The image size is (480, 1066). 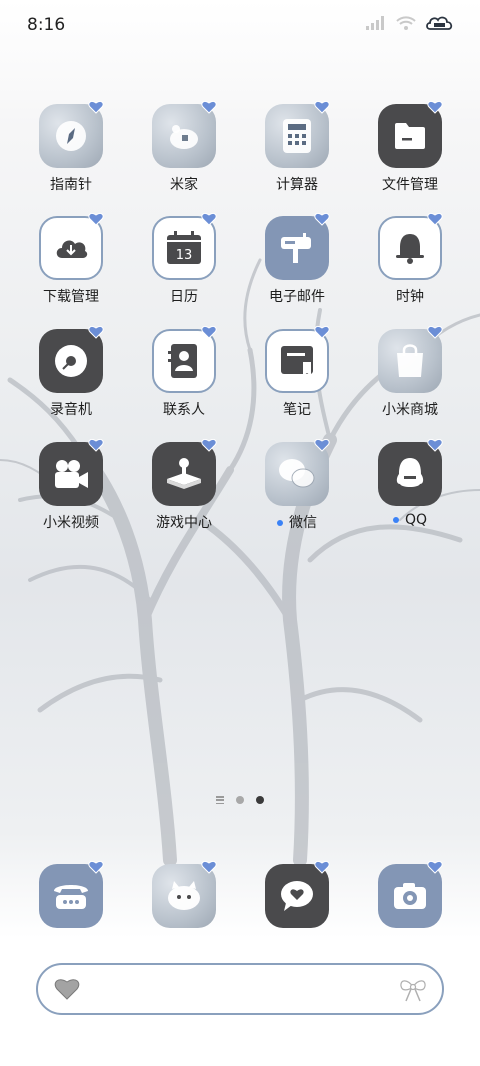 What do you see at coordinates (410, 360) in the screenshot?
I see `shopping-bag-icon` at bounding box center [410, 360].